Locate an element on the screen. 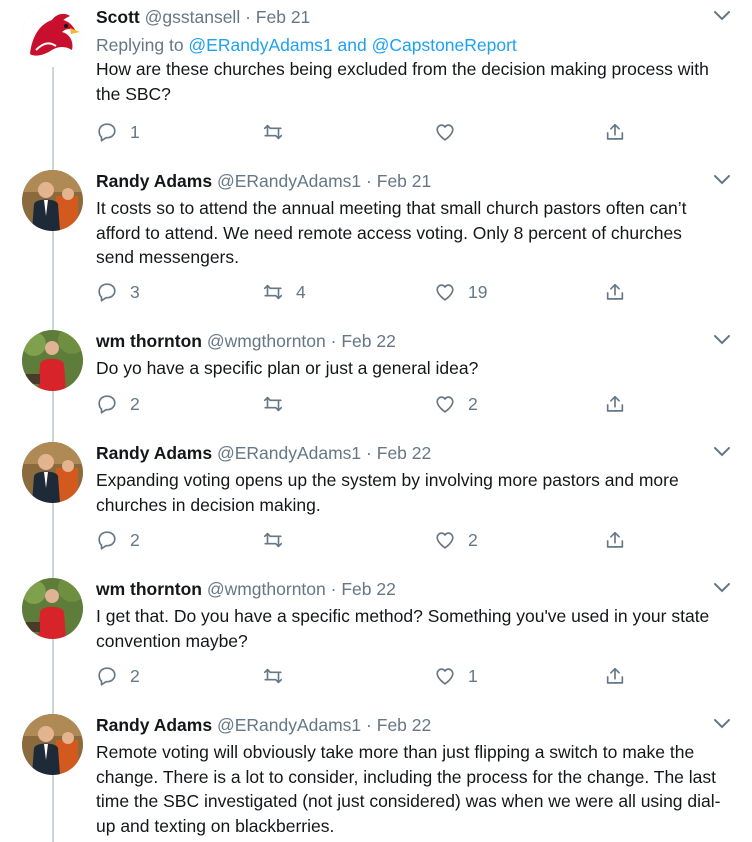  author-handle: @gsstansell is located at coordinates (193, 17).